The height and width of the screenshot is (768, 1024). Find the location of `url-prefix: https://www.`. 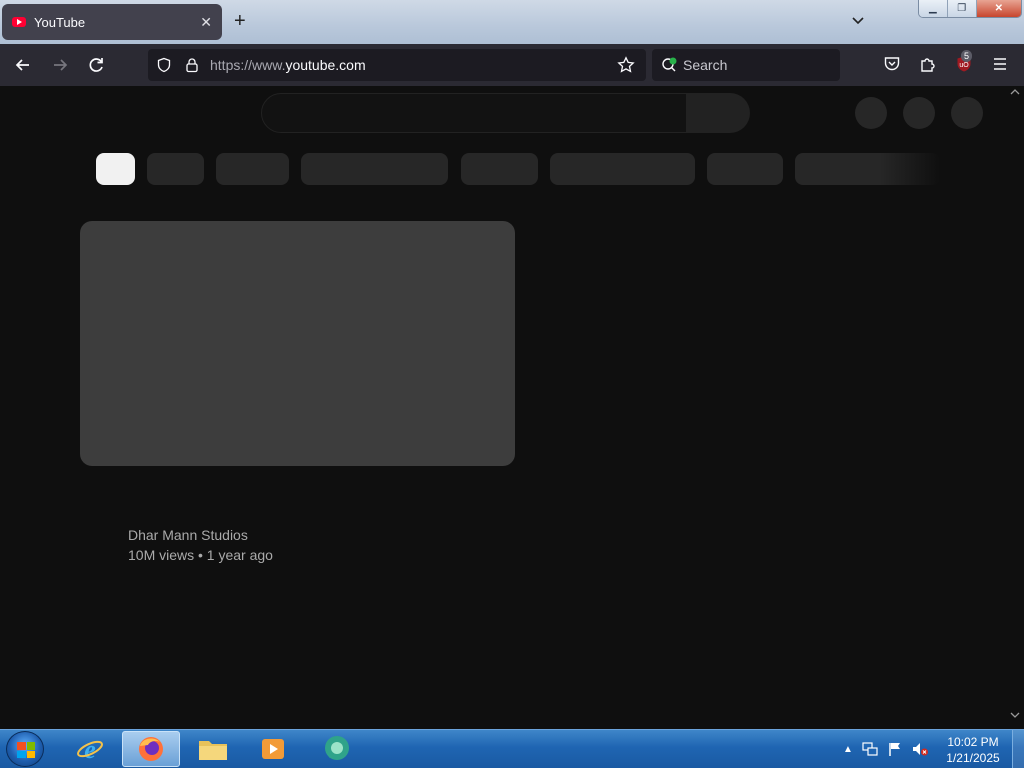

url-prefix: https://www. is located at coordinates (248, 65).